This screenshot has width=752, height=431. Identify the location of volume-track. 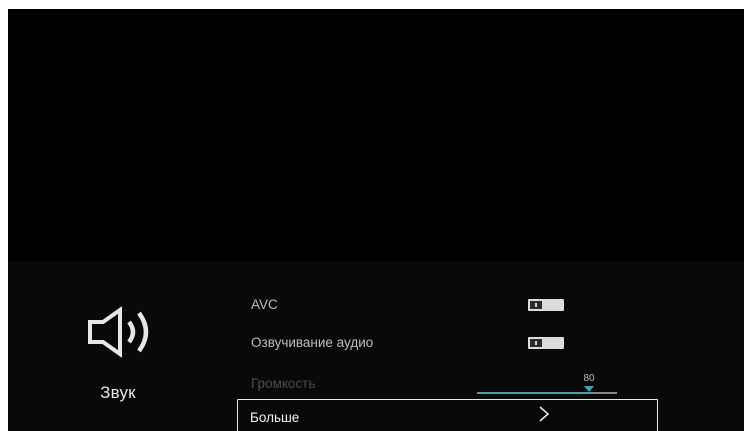
(547, 393).